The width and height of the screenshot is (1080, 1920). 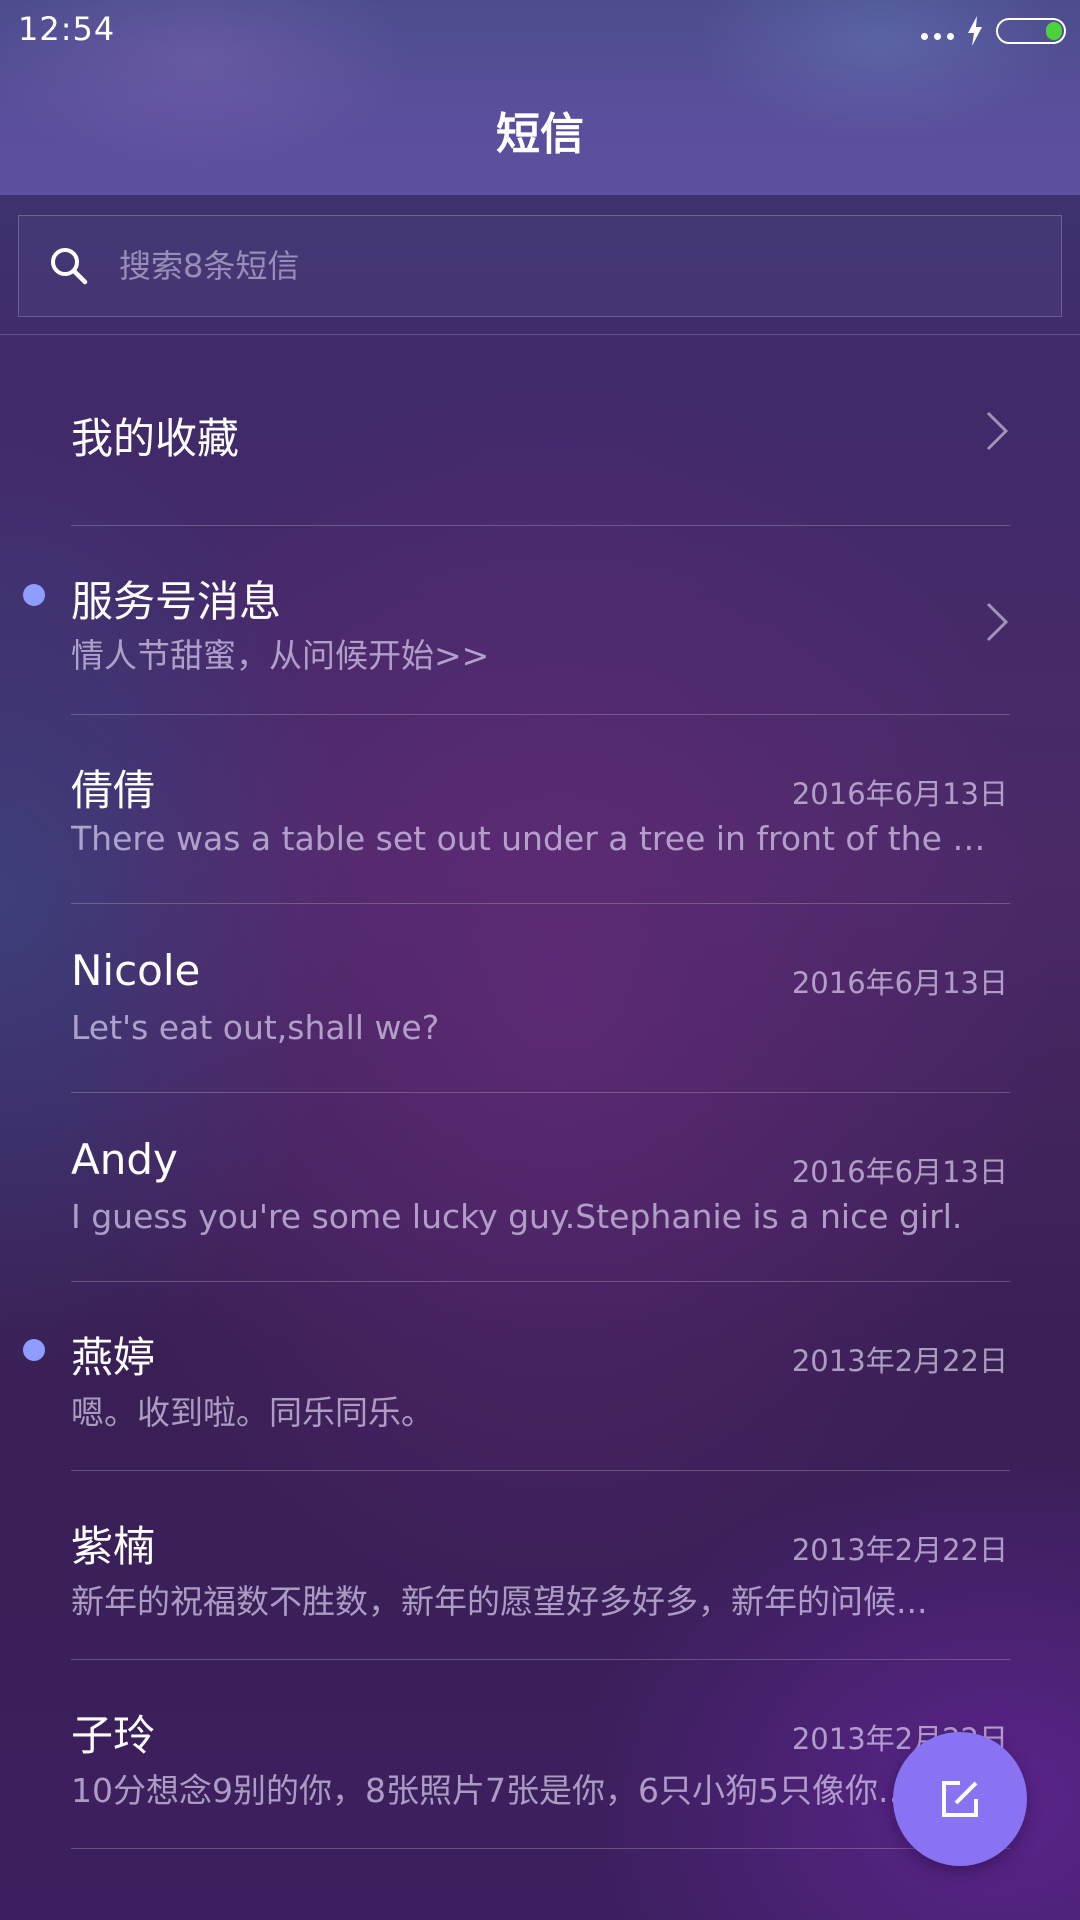 I want to click on favorites-label: 我的收藏, so click(x=155, y=438).